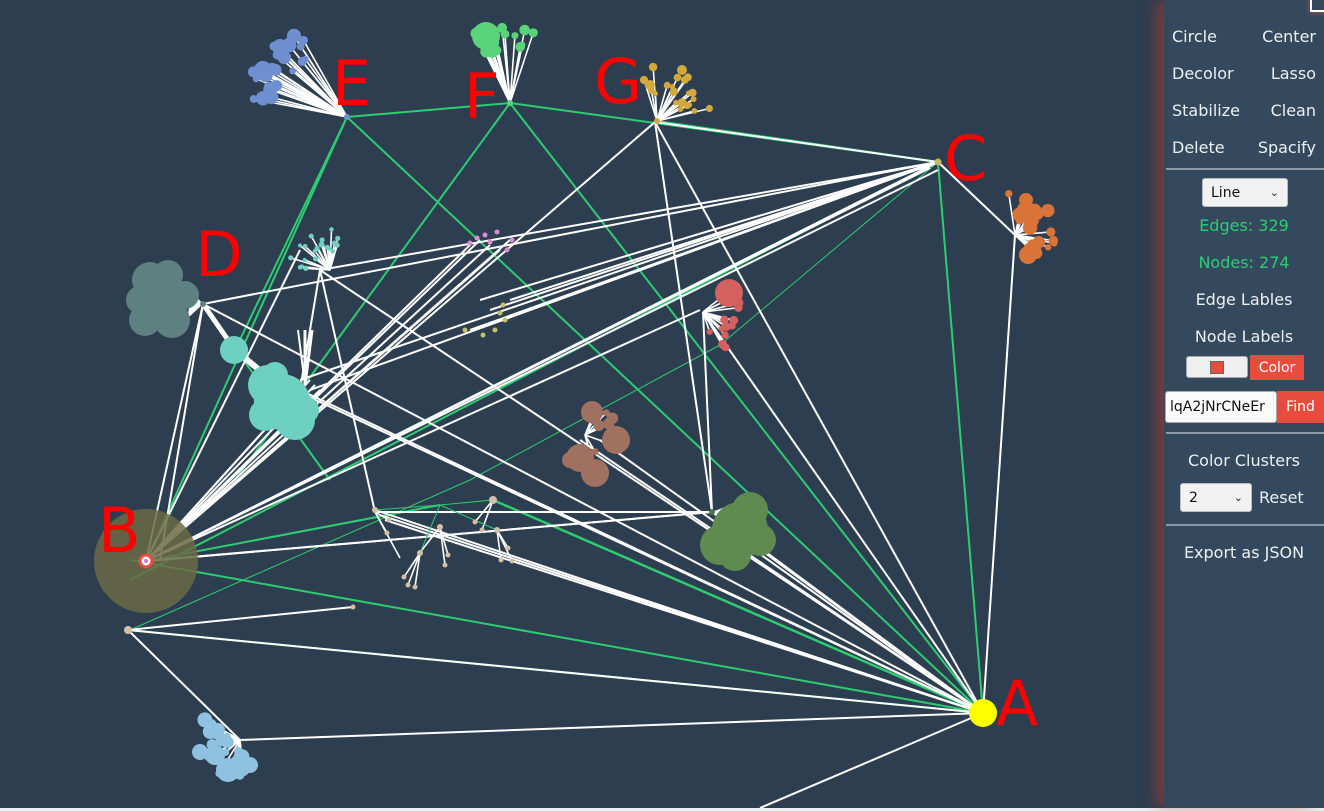  I want to click on find-node-input: lqA2jNrCNeEr, so click(1221, 407).